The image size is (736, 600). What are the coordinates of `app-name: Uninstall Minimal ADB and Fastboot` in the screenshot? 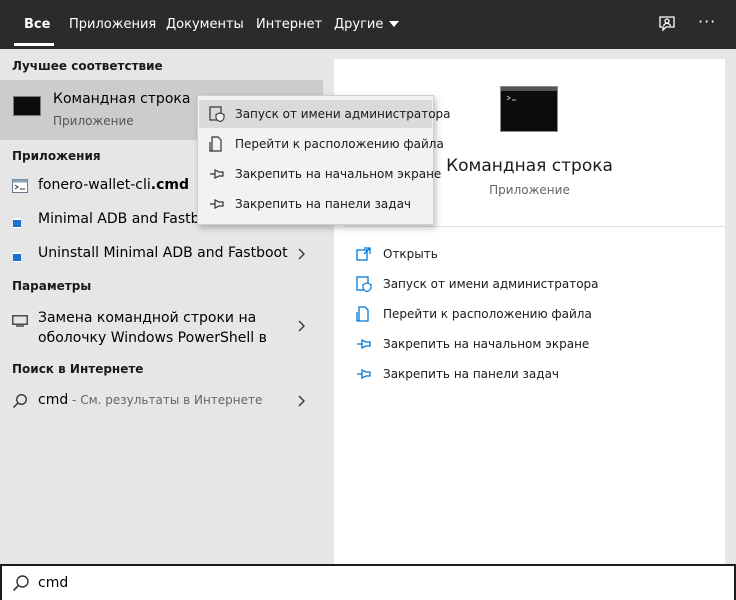 It's located at (163, 253).